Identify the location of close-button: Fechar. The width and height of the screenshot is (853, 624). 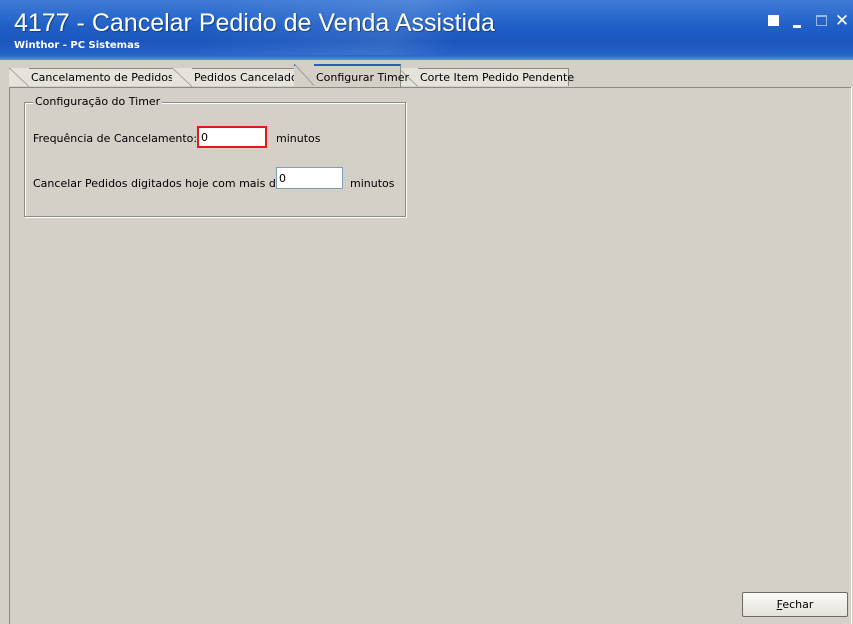
(795, 604).